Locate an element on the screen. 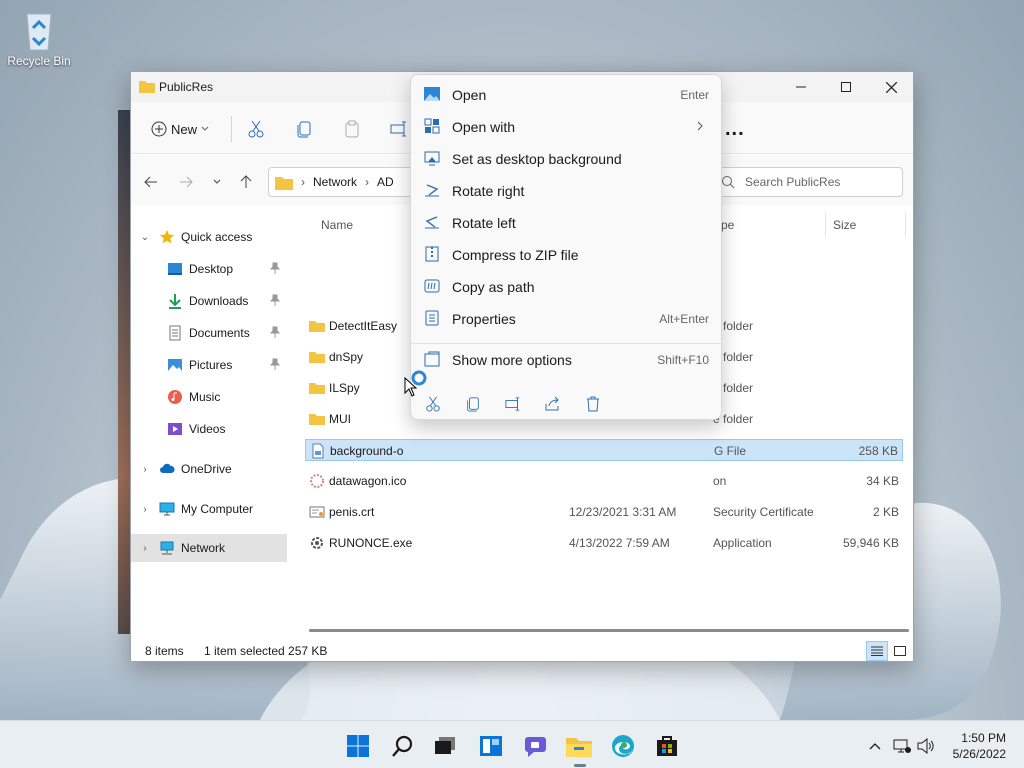  horizontal-scrollbar is located at coordinates (609, 630).